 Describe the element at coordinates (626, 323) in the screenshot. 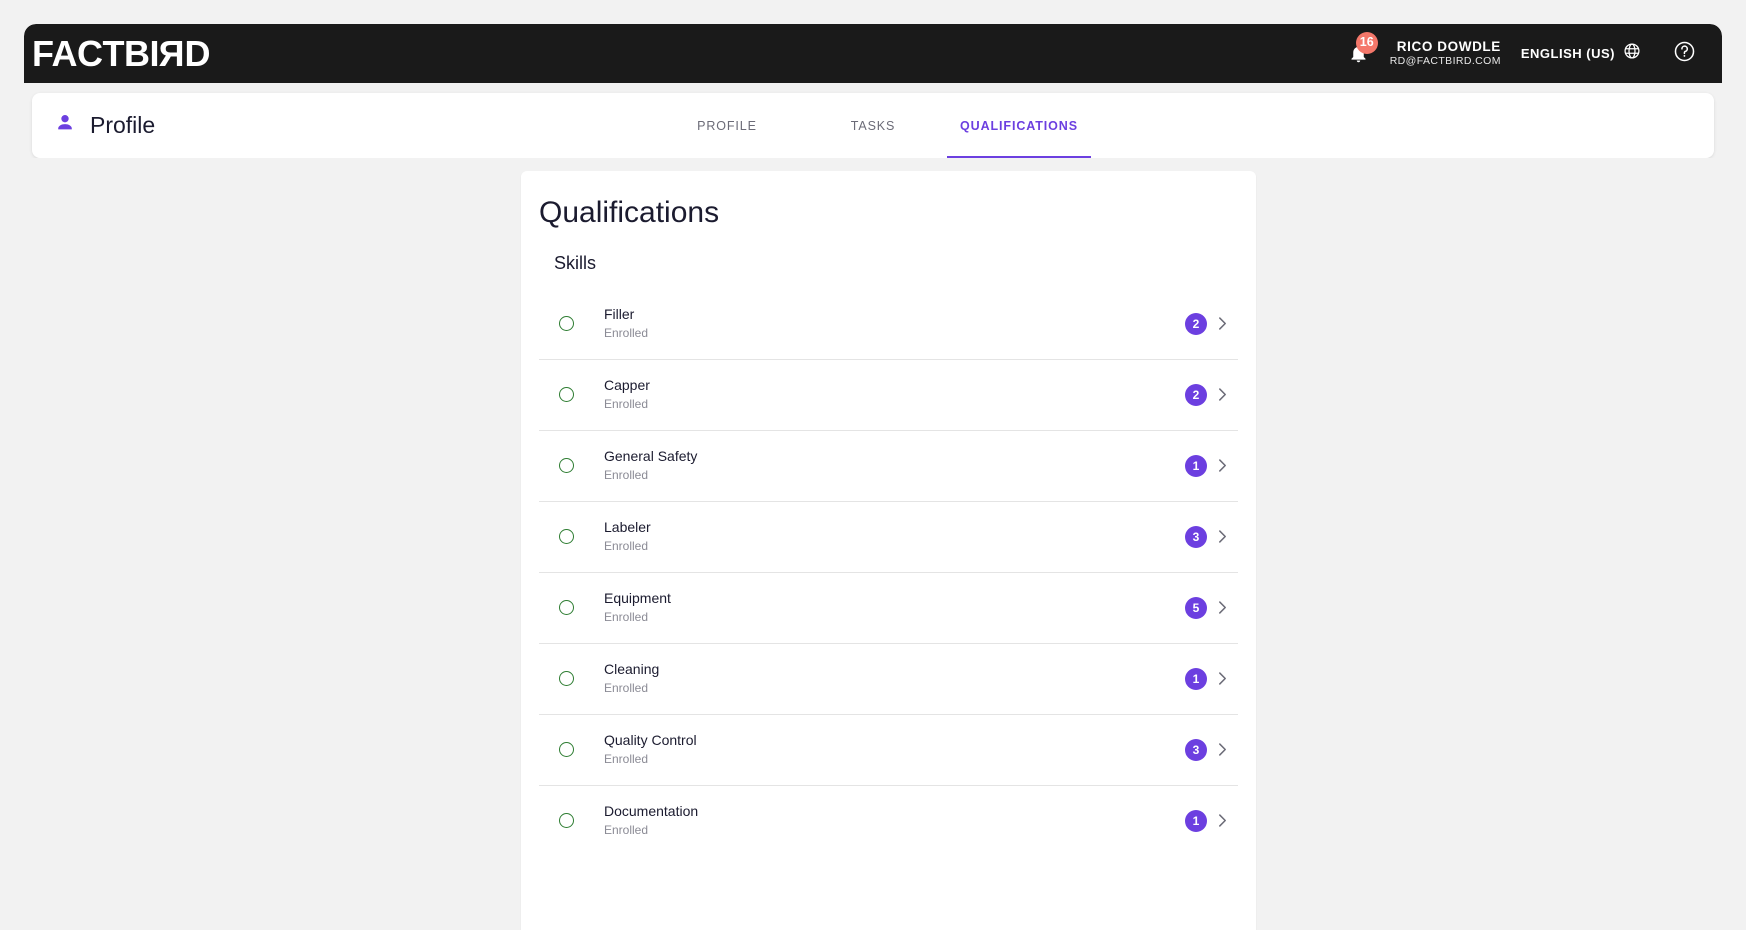

I see `skill-text-group: Filler Enrolled` at that location.